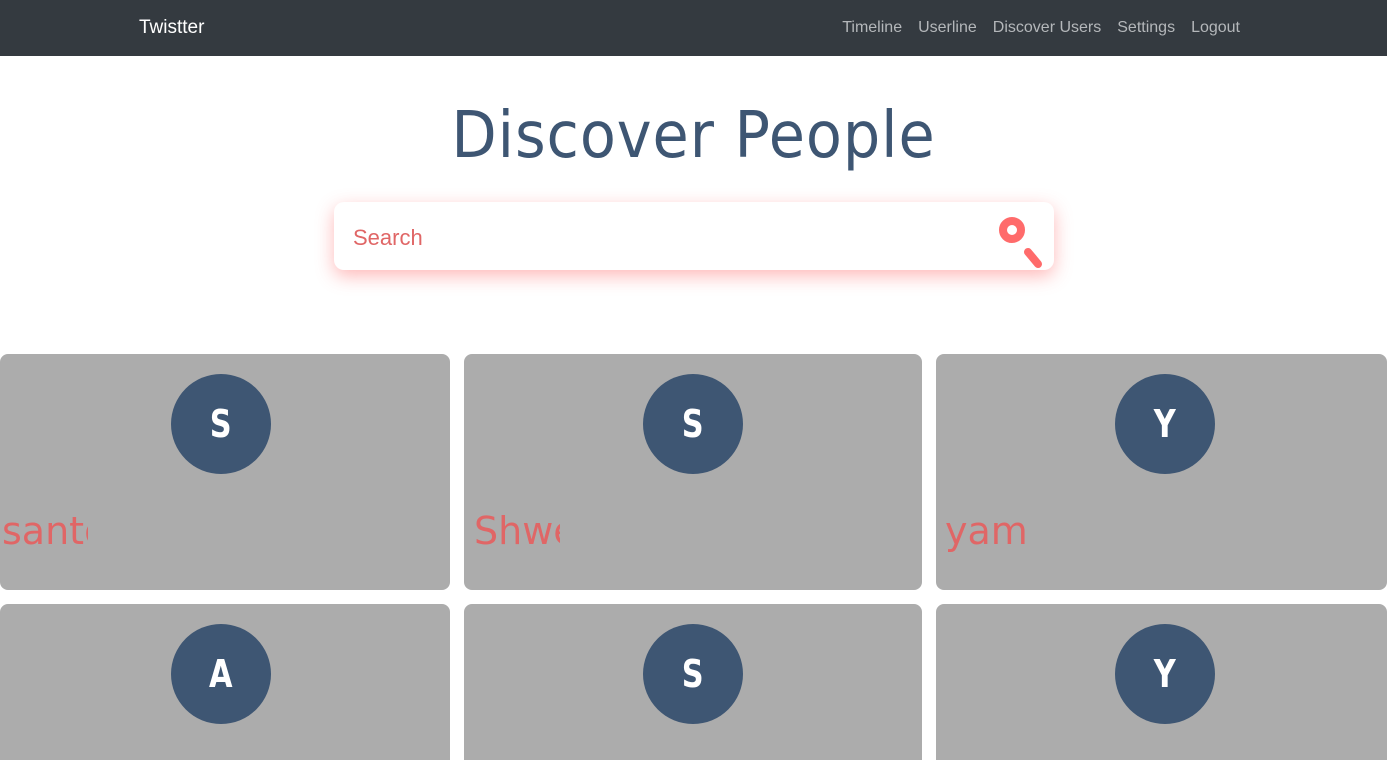 The image size is (1387, 760). What do you see at coordinates (988, 531) in the screenshot?
I see `username: yam1` at bounding box center [988, 531].